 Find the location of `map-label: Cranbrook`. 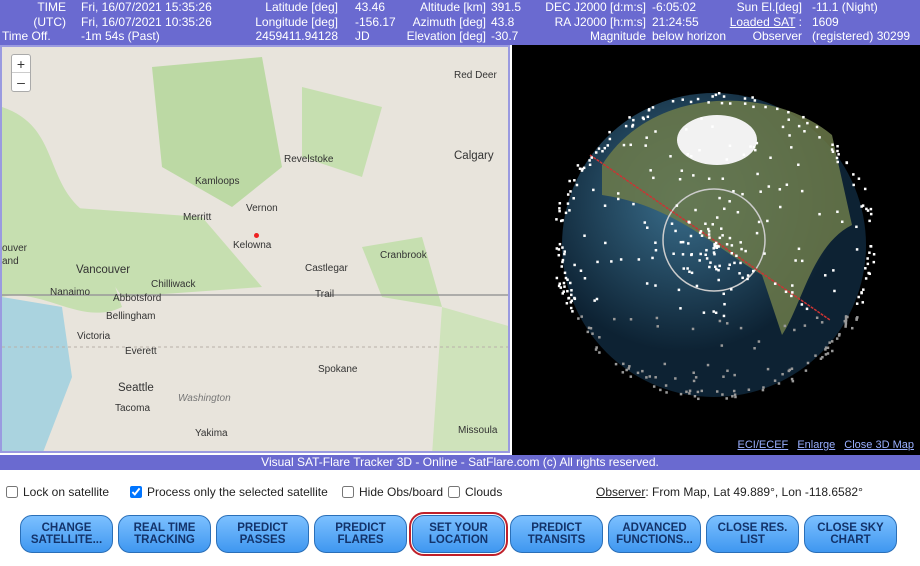

map-label: Cranbrook is located at coordinates (403, 255).